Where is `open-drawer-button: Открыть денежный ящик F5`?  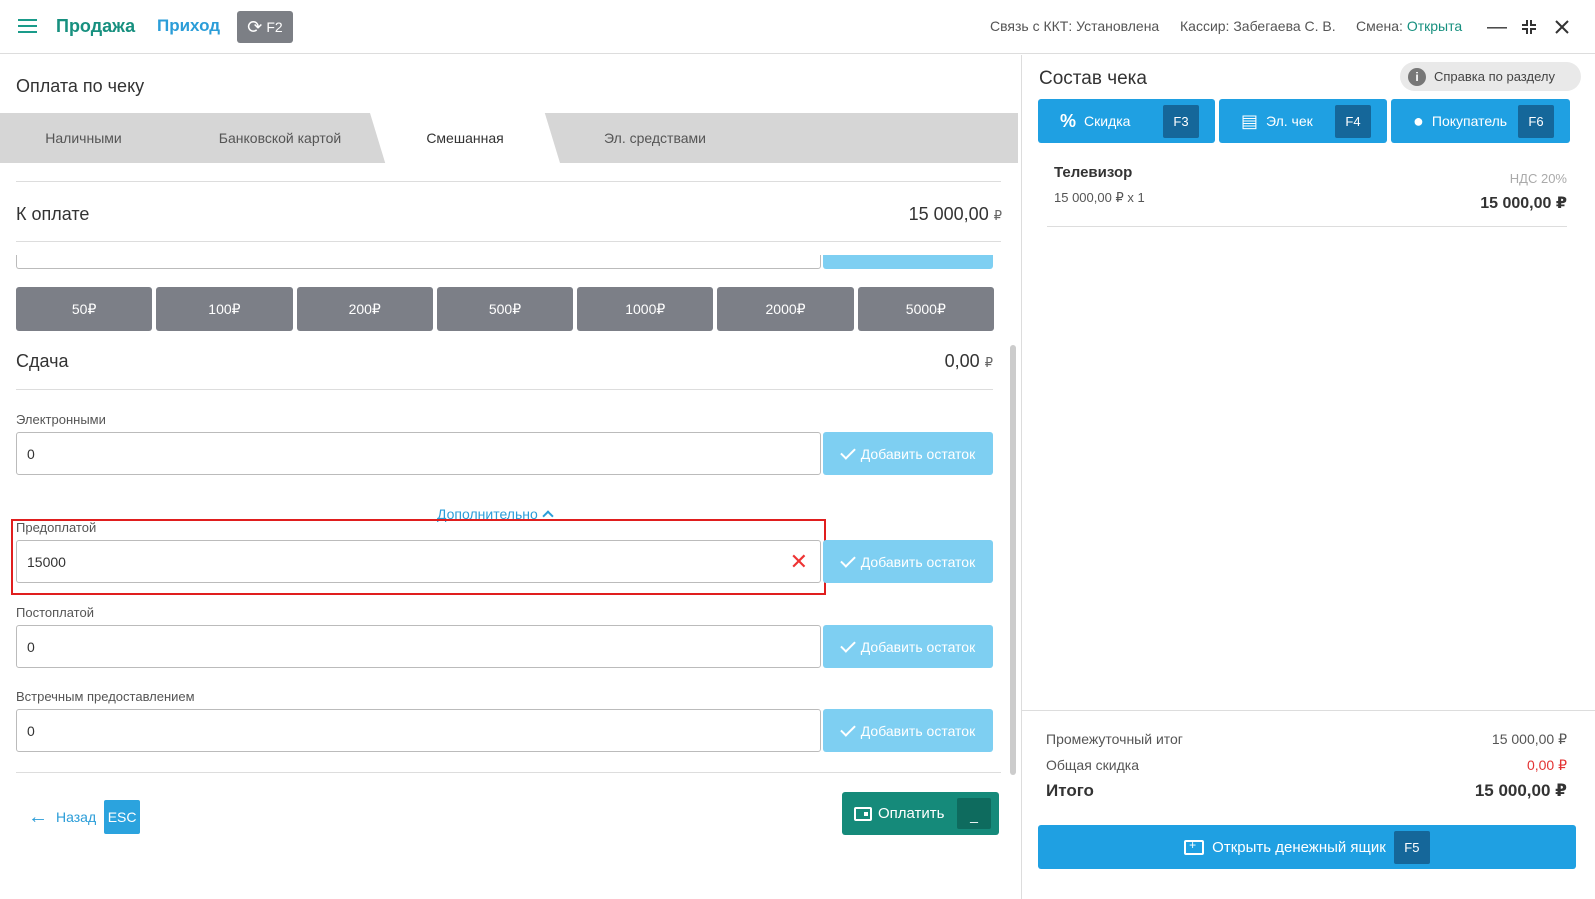
open-drawer-button: Открыть денежный ящик F5 is located at coordinates (1307, 847).